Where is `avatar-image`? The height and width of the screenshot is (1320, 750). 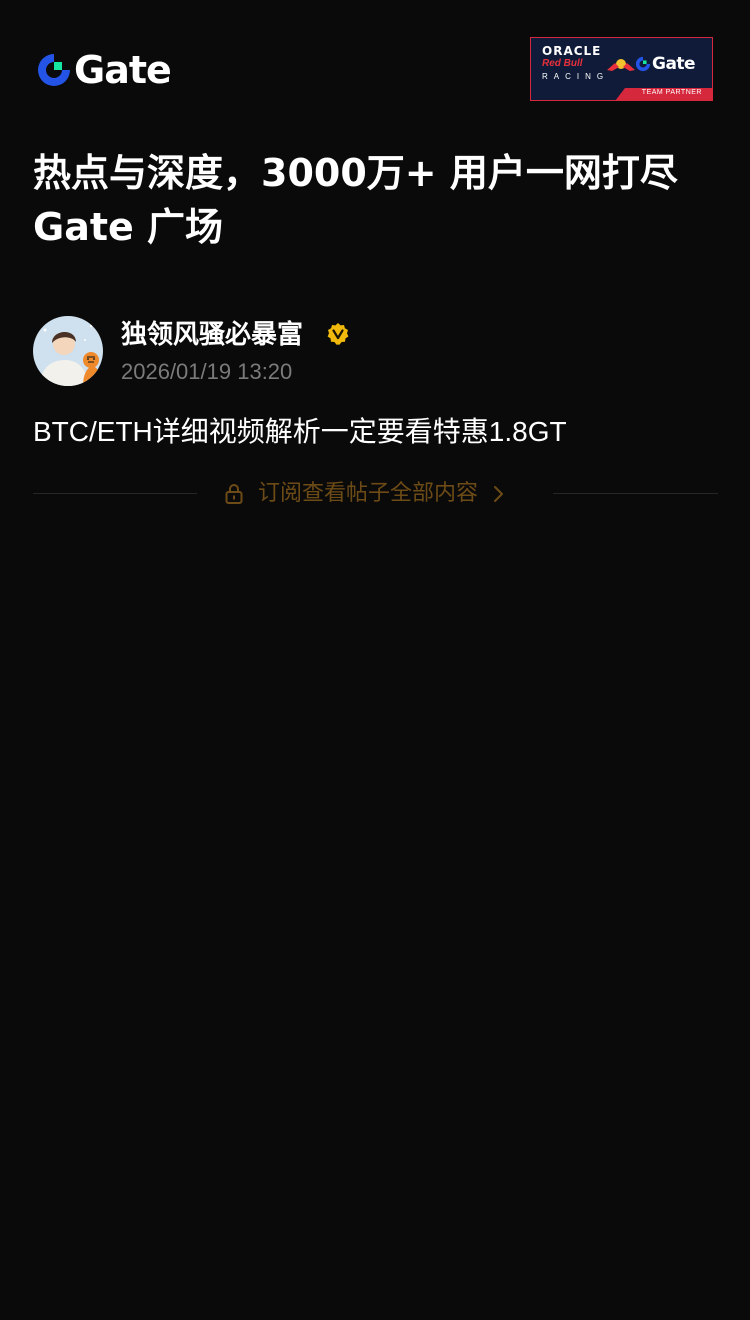 avatar-image is located at coordinates (68, 351).